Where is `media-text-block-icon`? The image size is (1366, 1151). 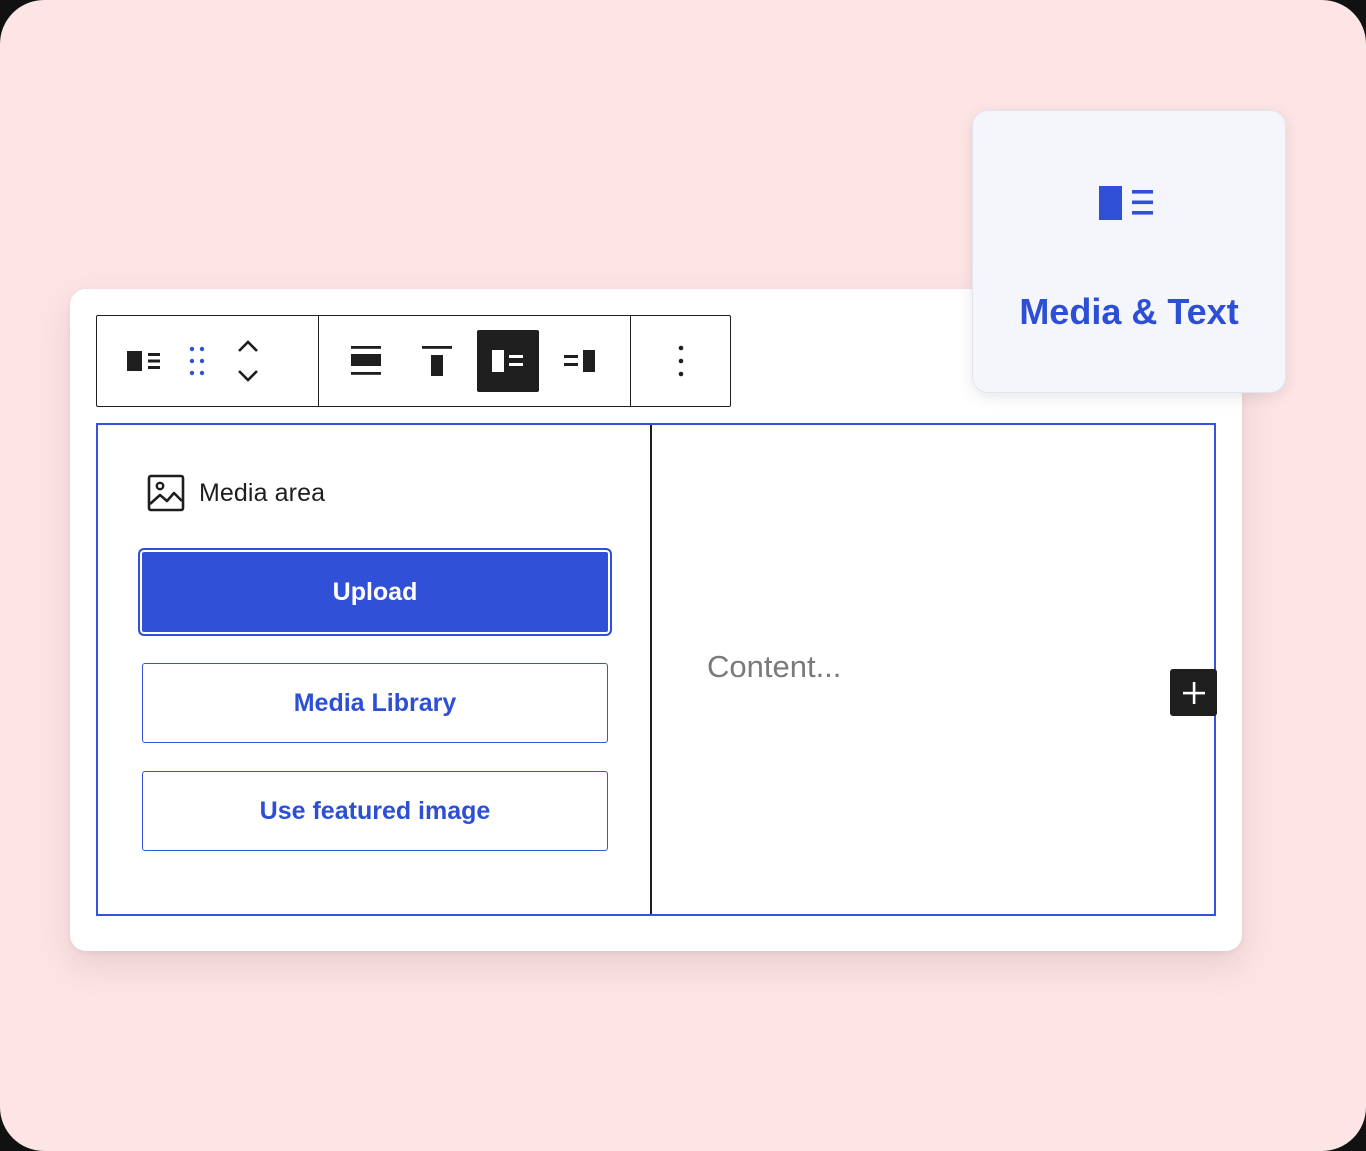 media-text-block-icon is located at coordinates (143, 361).